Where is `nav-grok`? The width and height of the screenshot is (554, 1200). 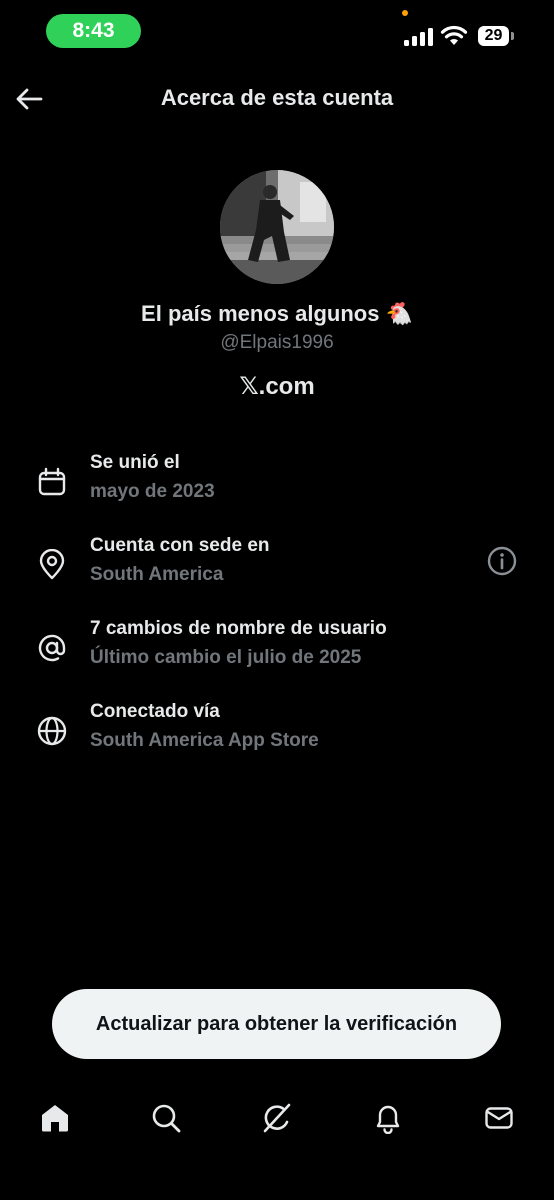
nav-grok is located at coordinates (277, 1118).